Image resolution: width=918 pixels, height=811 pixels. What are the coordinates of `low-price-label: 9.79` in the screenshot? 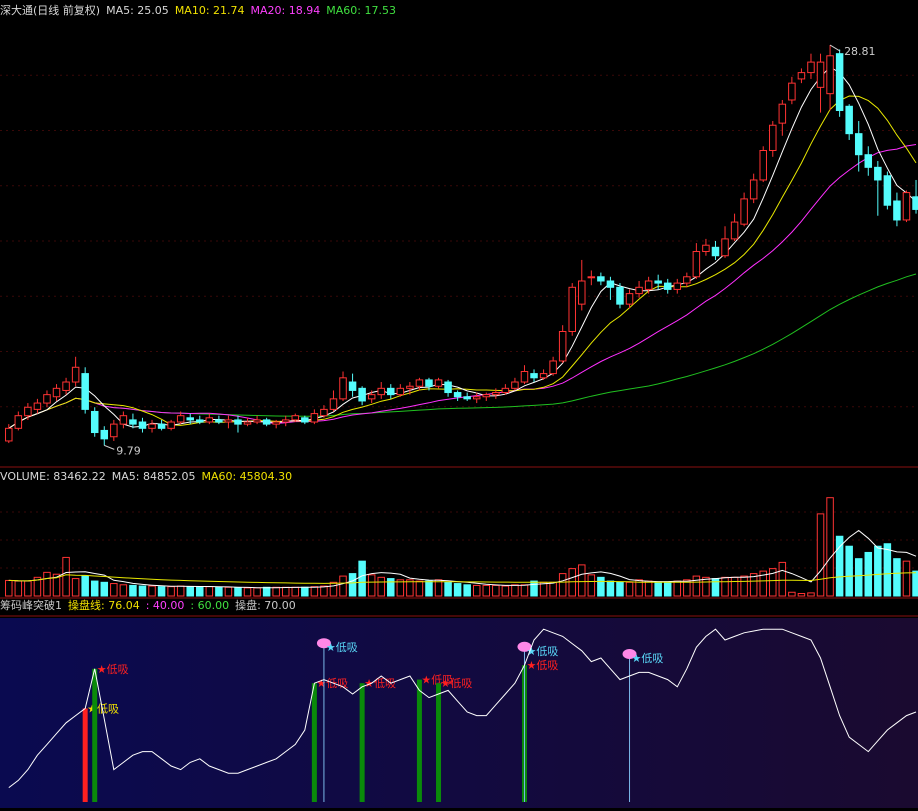 It's located at (128, 450).